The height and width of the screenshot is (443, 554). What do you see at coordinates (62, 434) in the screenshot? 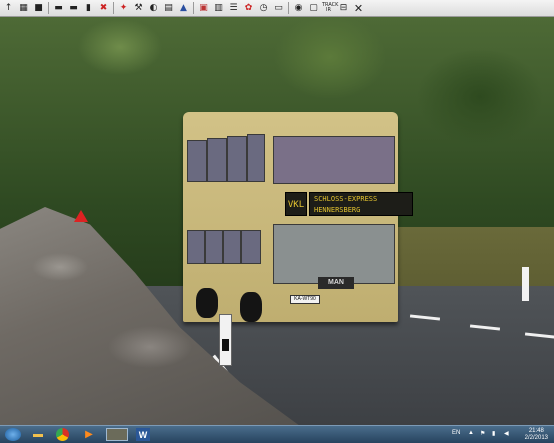
I see `chrome-icon` at bounding box center [62, 434].